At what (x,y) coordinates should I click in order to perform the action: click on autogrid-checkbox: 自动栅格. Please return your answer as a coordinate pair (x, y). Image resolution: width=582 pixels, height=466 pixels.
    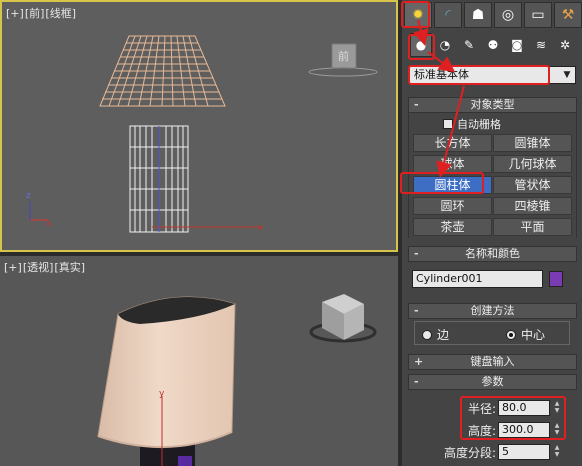
    Looking at the image, I should click on (472, 124).